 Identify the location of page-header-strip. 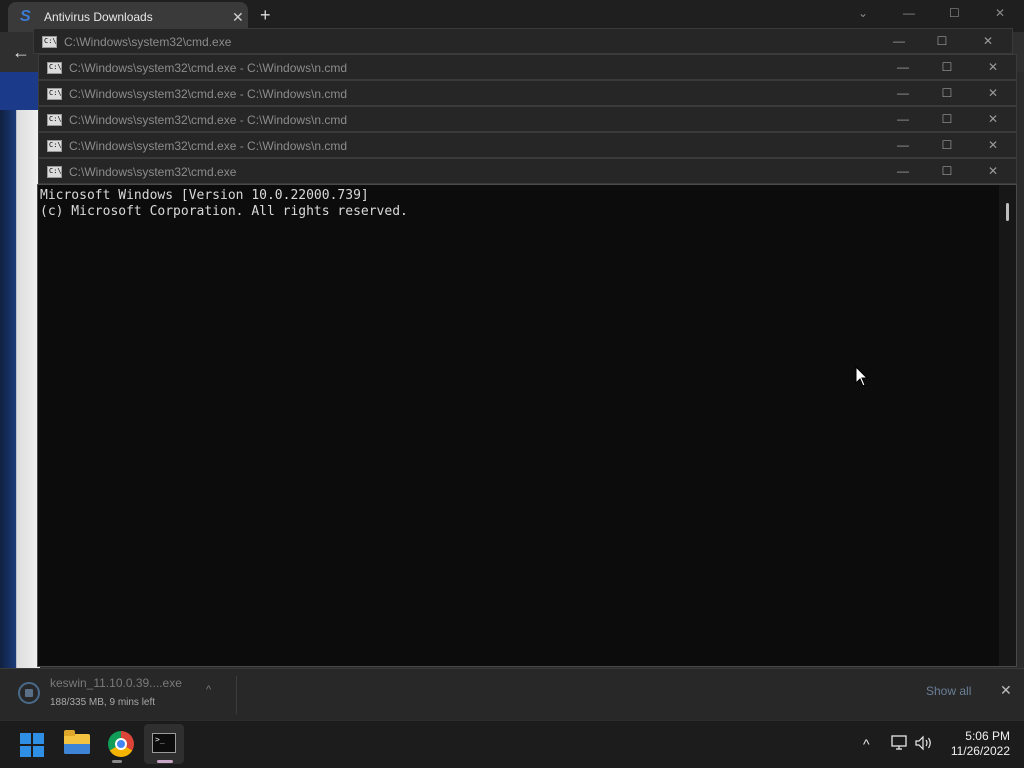
(20, 91).